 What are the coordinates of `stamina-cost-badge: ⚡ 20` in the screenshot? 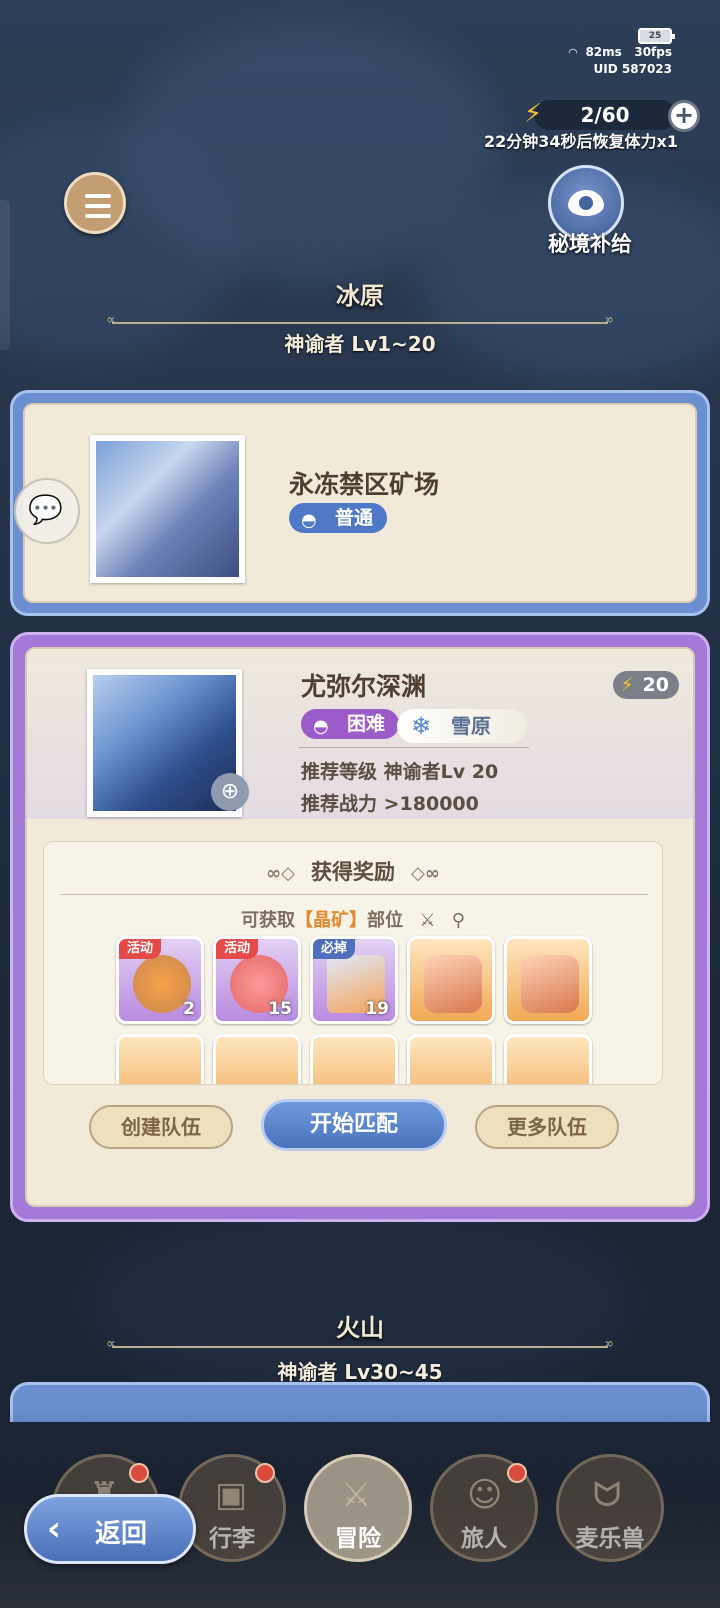 It's located at (645, 685).